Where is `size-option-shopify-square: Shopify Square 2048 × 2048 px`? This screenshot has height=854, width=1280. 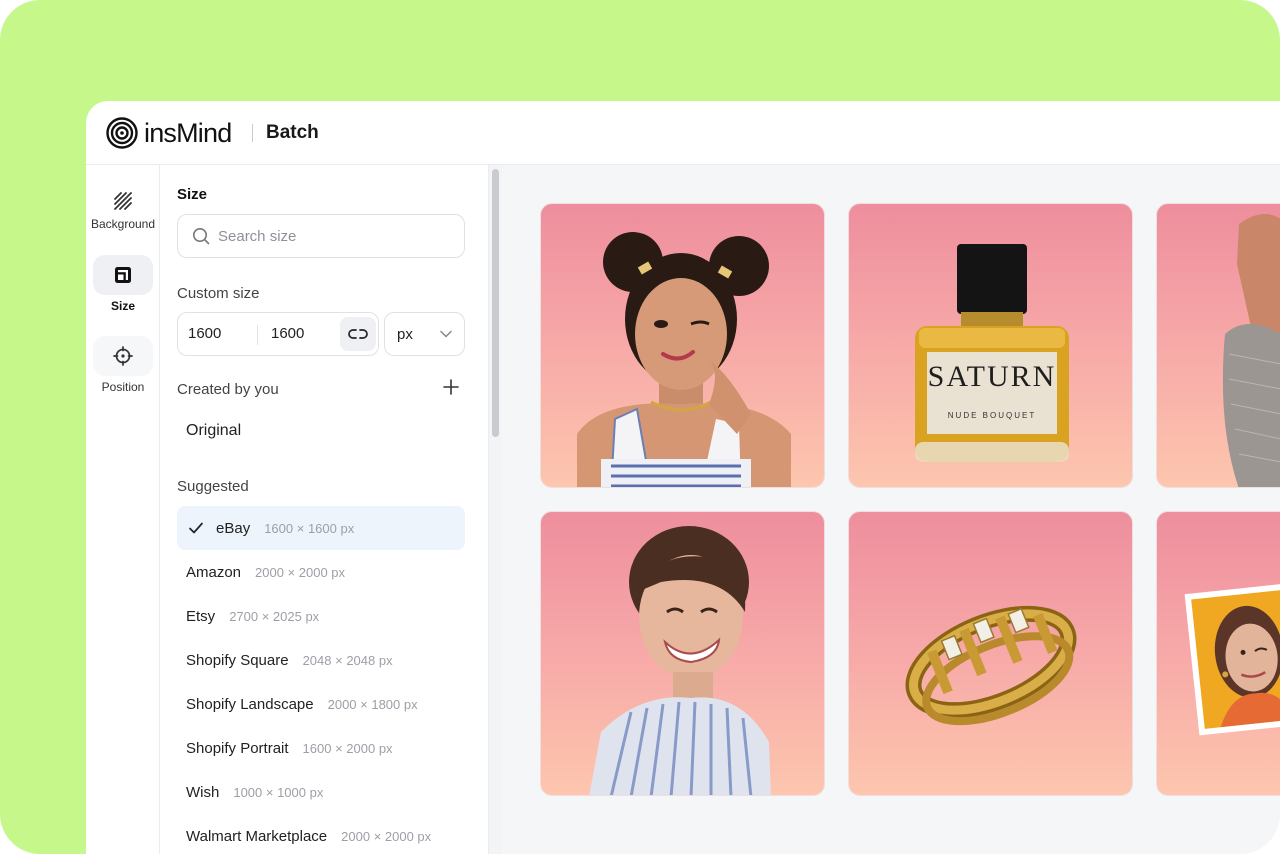
size-option-shopify-square: Shopify Square 2048 × 2048 px is located at coordinates (321, 660).